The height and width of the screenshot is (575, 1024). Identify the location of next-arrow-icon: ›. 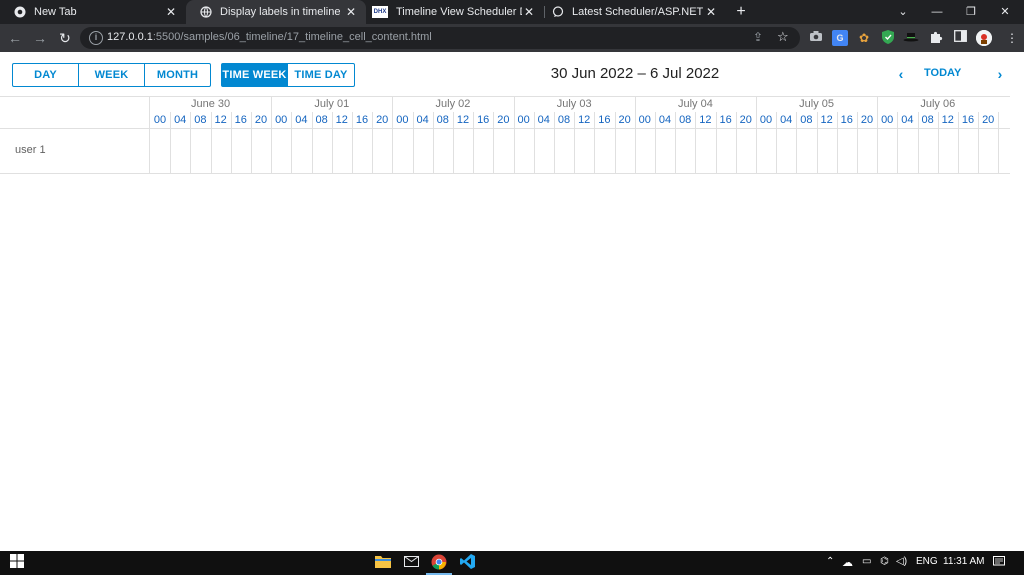
(1000, 74).